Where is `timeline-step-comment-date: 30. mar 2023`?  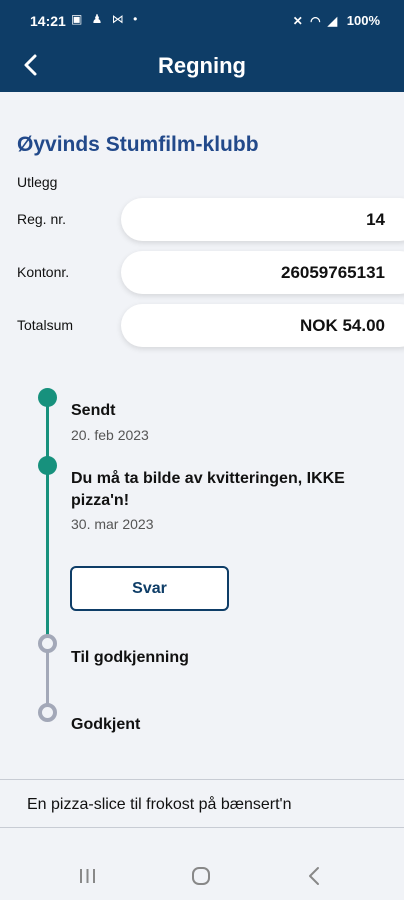
timeline-step-comment-date: 30. mar 2023 is located at coordinates (112, 524).